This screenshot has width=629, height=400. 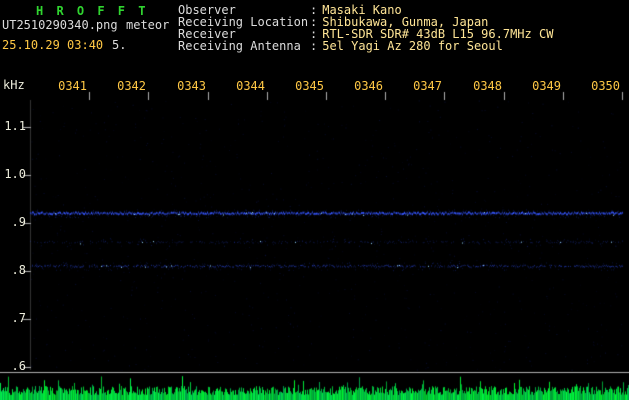 What do you see at coordinates (14, 85) in the screenshot?
I see `freq-axis-unit: kHz` at bounding box center [14, 85].